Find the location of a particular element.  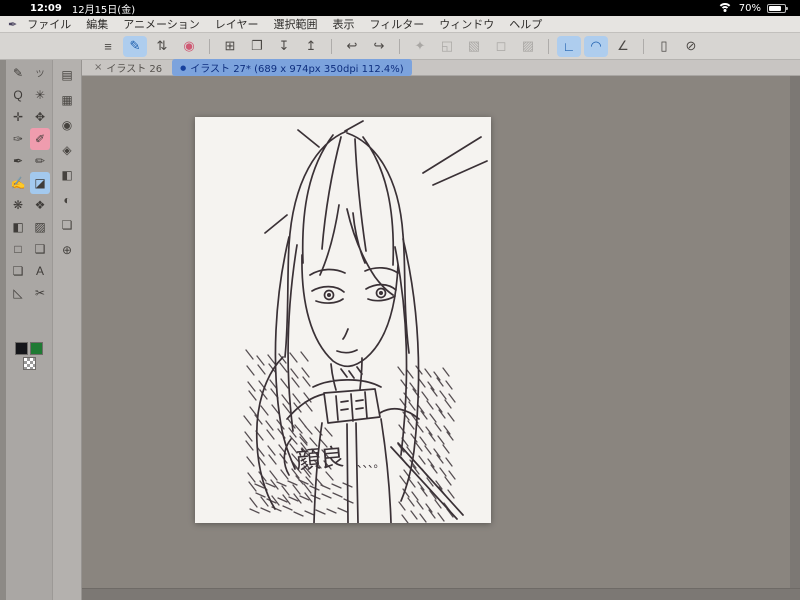

clip-record-icon: ◉ is located at coordinates (189, 46).